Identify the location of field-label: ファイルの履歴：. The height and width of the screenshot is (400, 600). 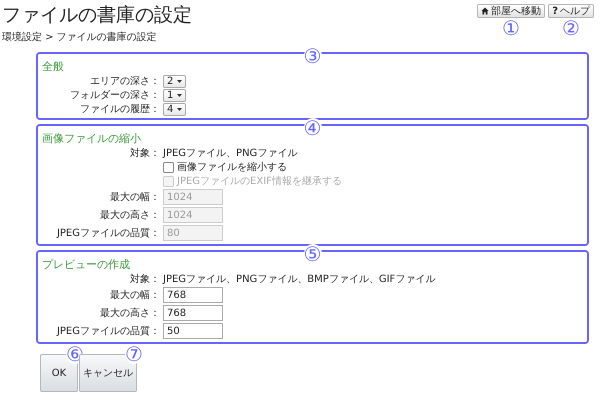
(120, 109).